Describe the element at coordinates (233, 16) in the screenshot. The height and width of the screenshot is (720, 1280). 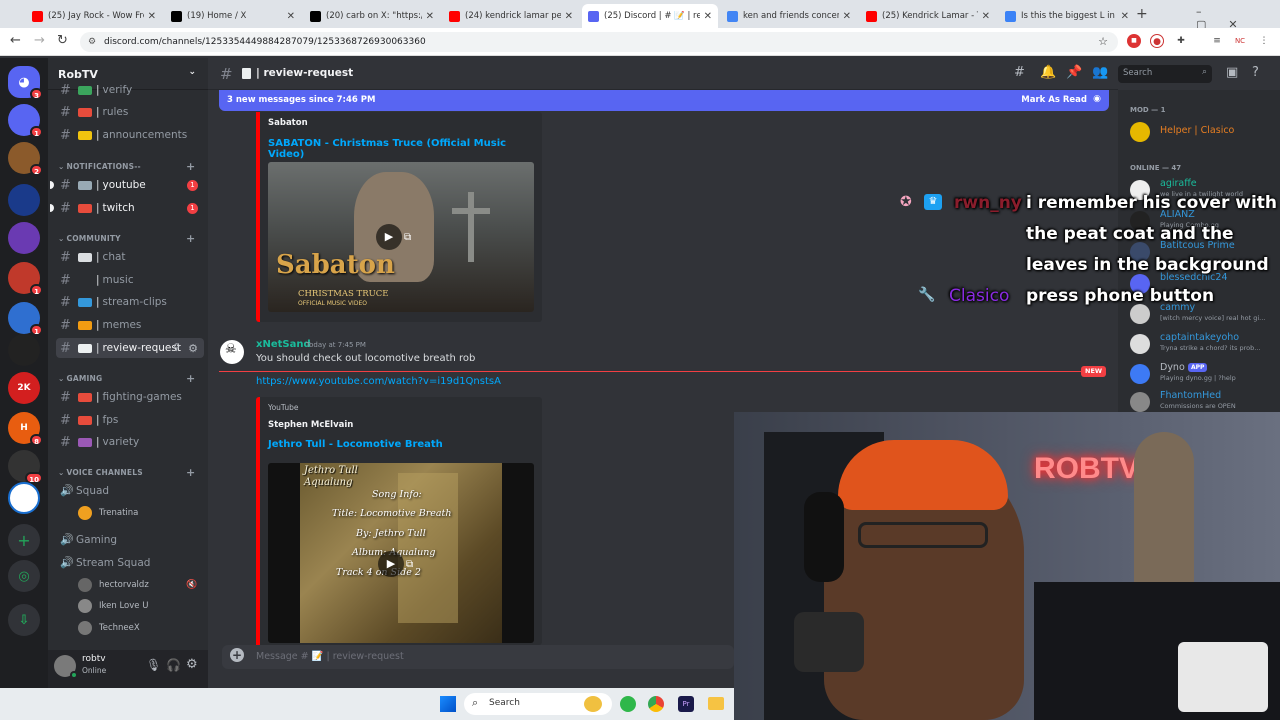
I see `browser-tab: (19) Home / X ✕` at that location.